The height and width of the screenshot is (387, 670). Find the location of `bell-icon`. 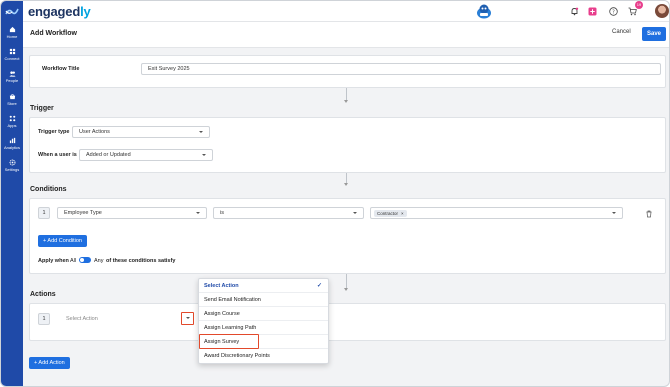

bell-icon is located at coordinates (574, 11).